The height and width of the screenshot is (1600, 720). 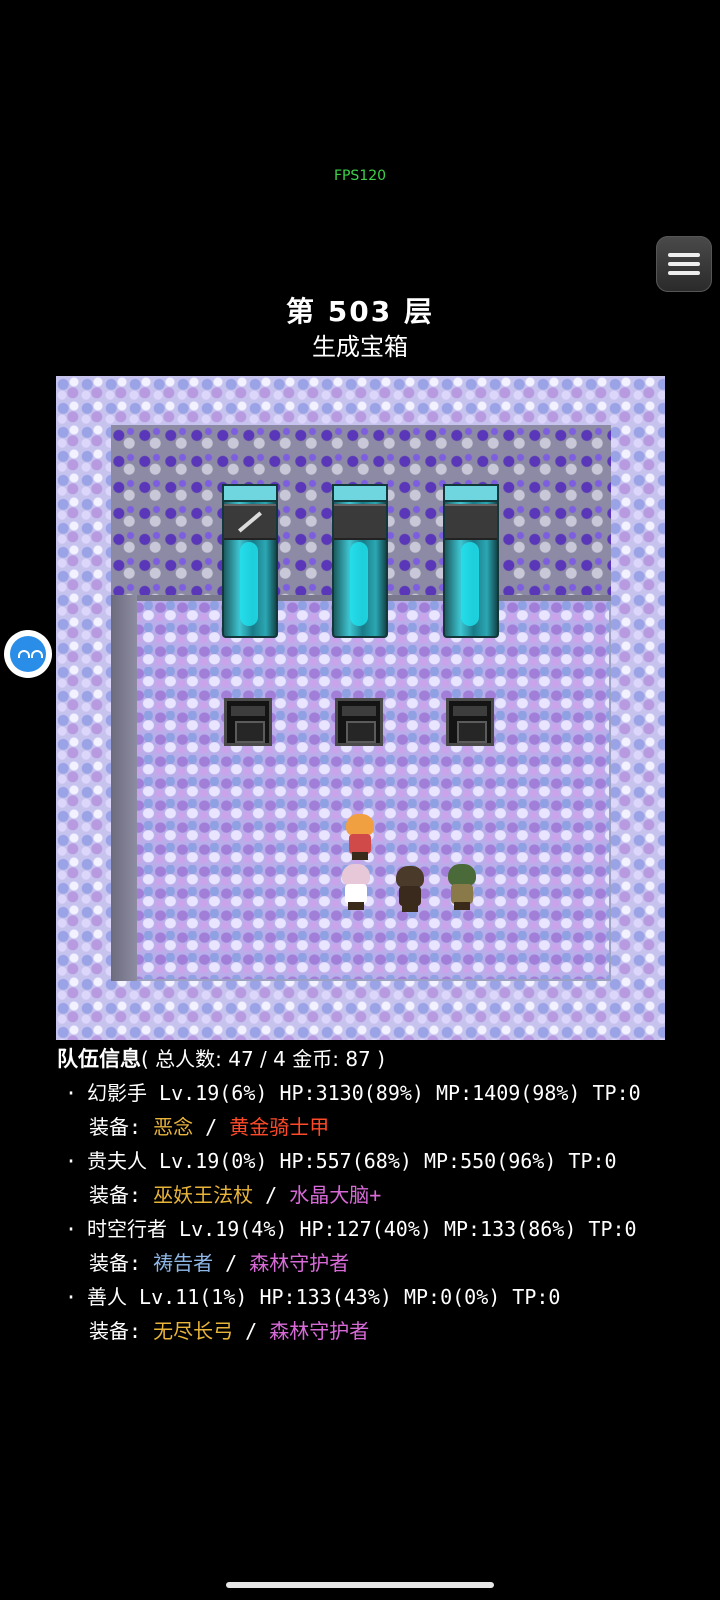 What do you see at coordinates (279, 1127) in the screenshot?
I see `equip-item-2: 黄金骑士甲` at bounding box center [279, 1127].